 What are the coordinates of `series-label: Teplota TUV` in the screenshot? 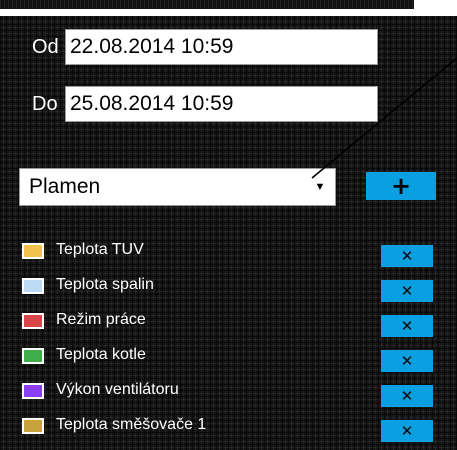 It's located at (100, 249).